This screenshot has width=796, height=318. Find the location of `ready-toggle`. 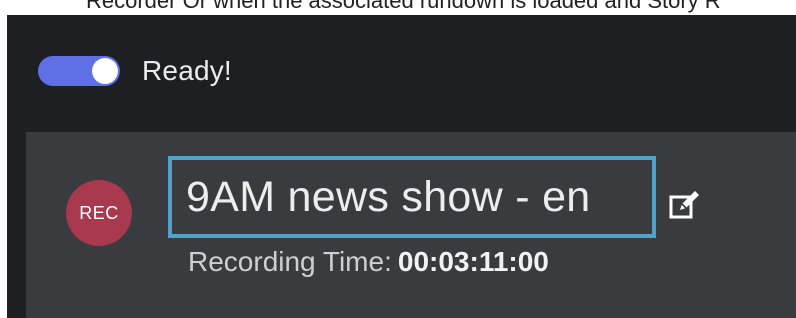

ready-toggle is located at coordinates (79, 71).